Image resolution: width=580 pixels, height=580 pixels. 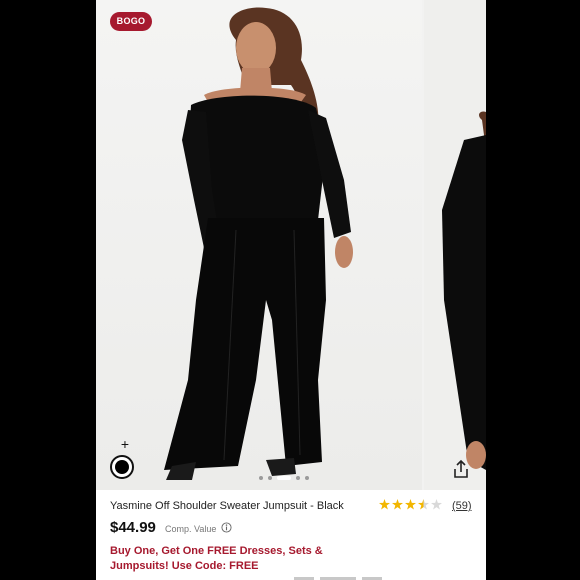 I want to click on comp-value-label: Comp. Value, so click(x=191, y=529).